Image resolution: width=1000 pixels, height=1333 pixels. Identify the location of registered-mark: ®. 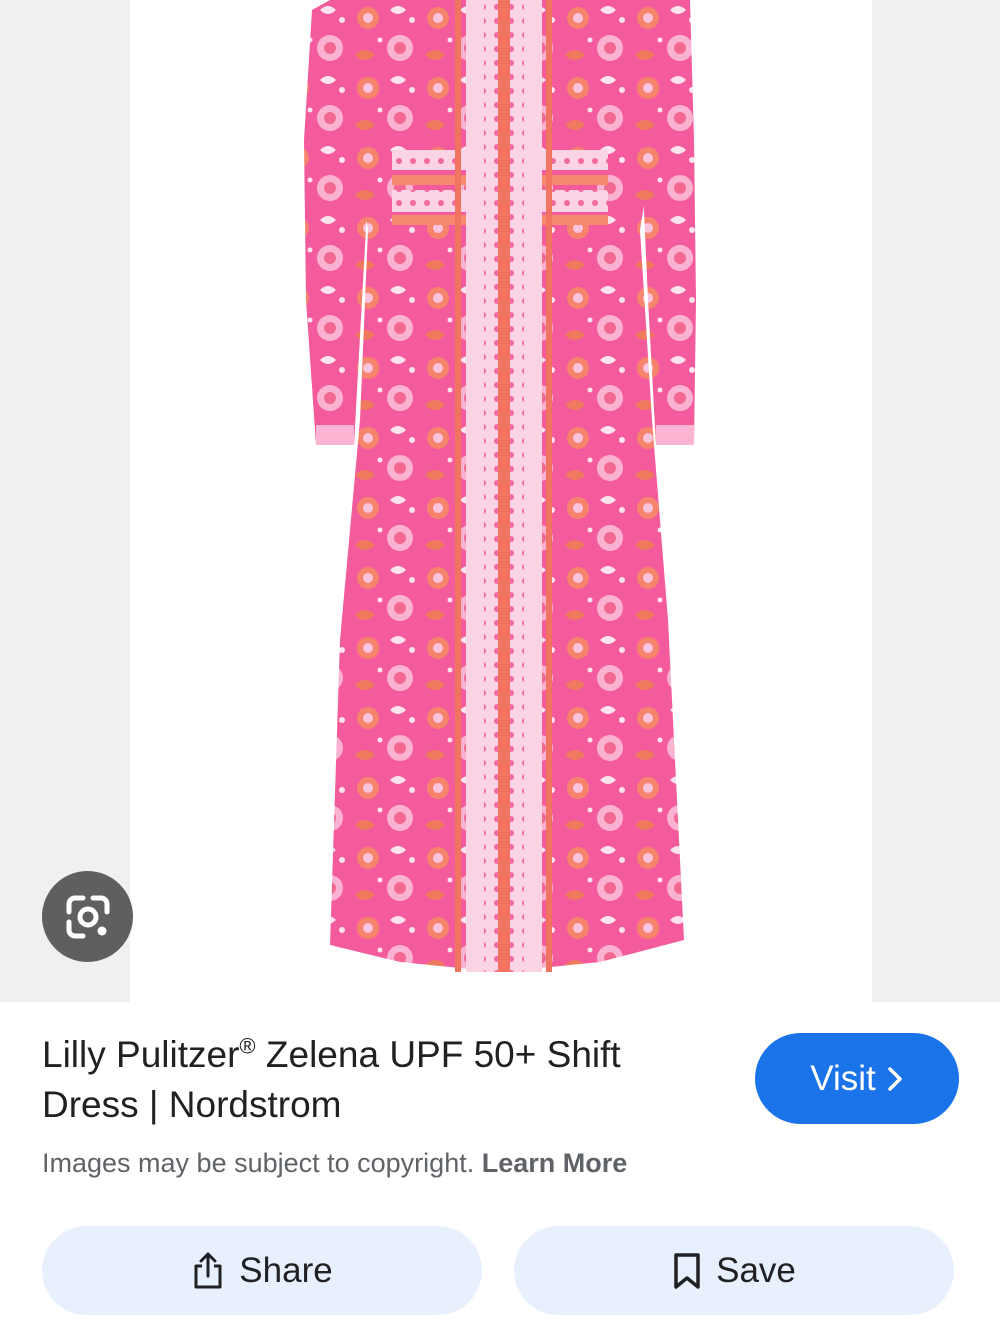
(247, 1046).